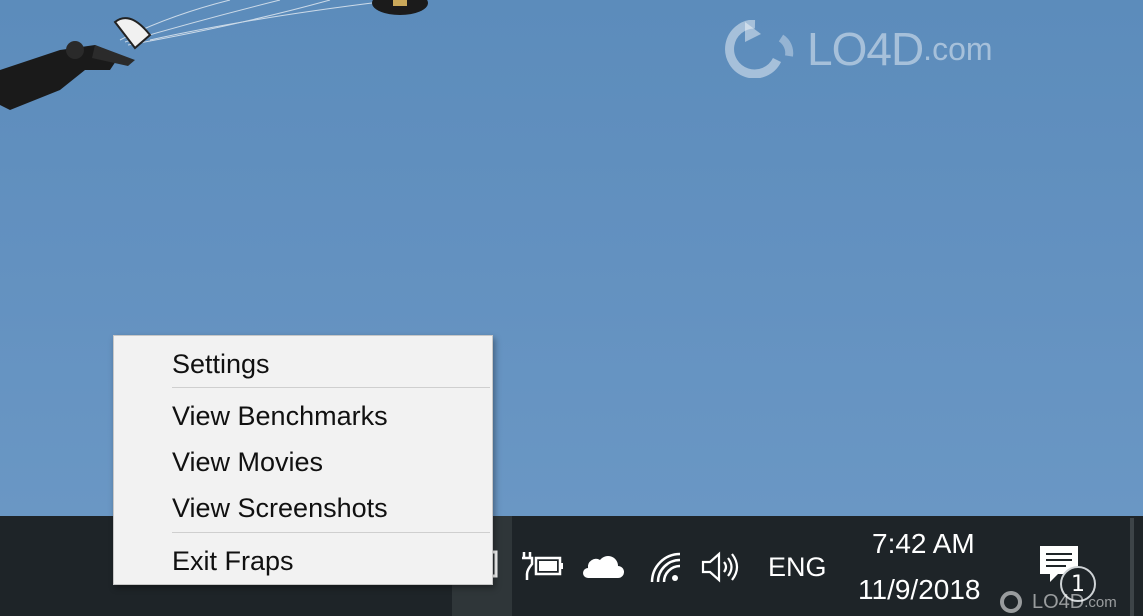 The width and height of the screenshot is (1143, 616). What do you see at coordinates (797, 567) in the screenshot?
I see `input-language-indicator: ENG` at bounding box center [797, 567].